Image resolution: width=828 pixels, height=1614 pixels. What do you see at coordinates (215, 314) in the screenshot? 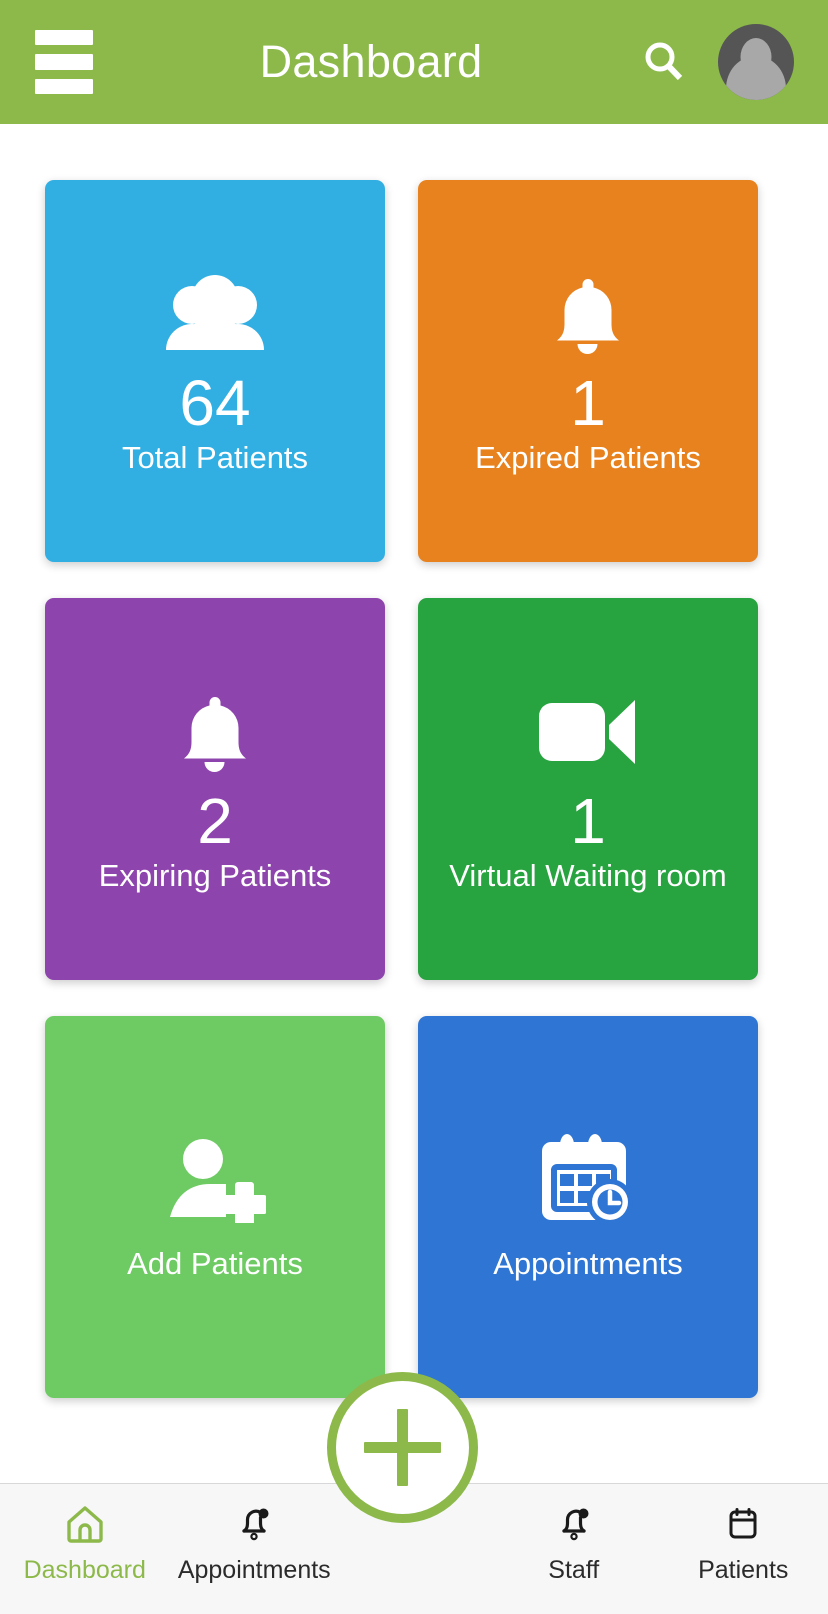
I see `people-group-icon` at bounding box center [215, 314].